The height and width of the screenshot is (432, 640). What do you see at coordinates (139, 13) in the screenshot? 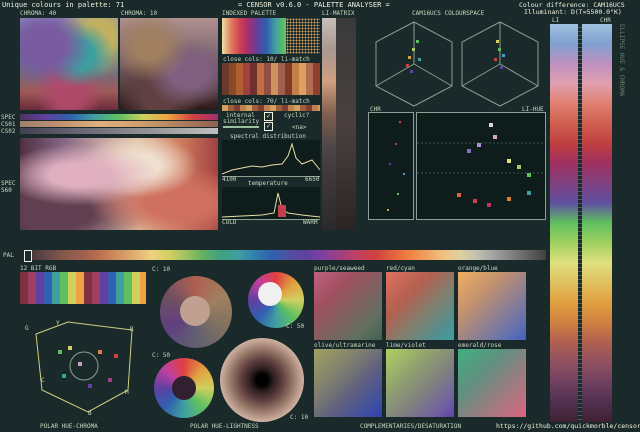
I see `chroma10-label: CHROMA: 10` at bounding box center [139, 13].